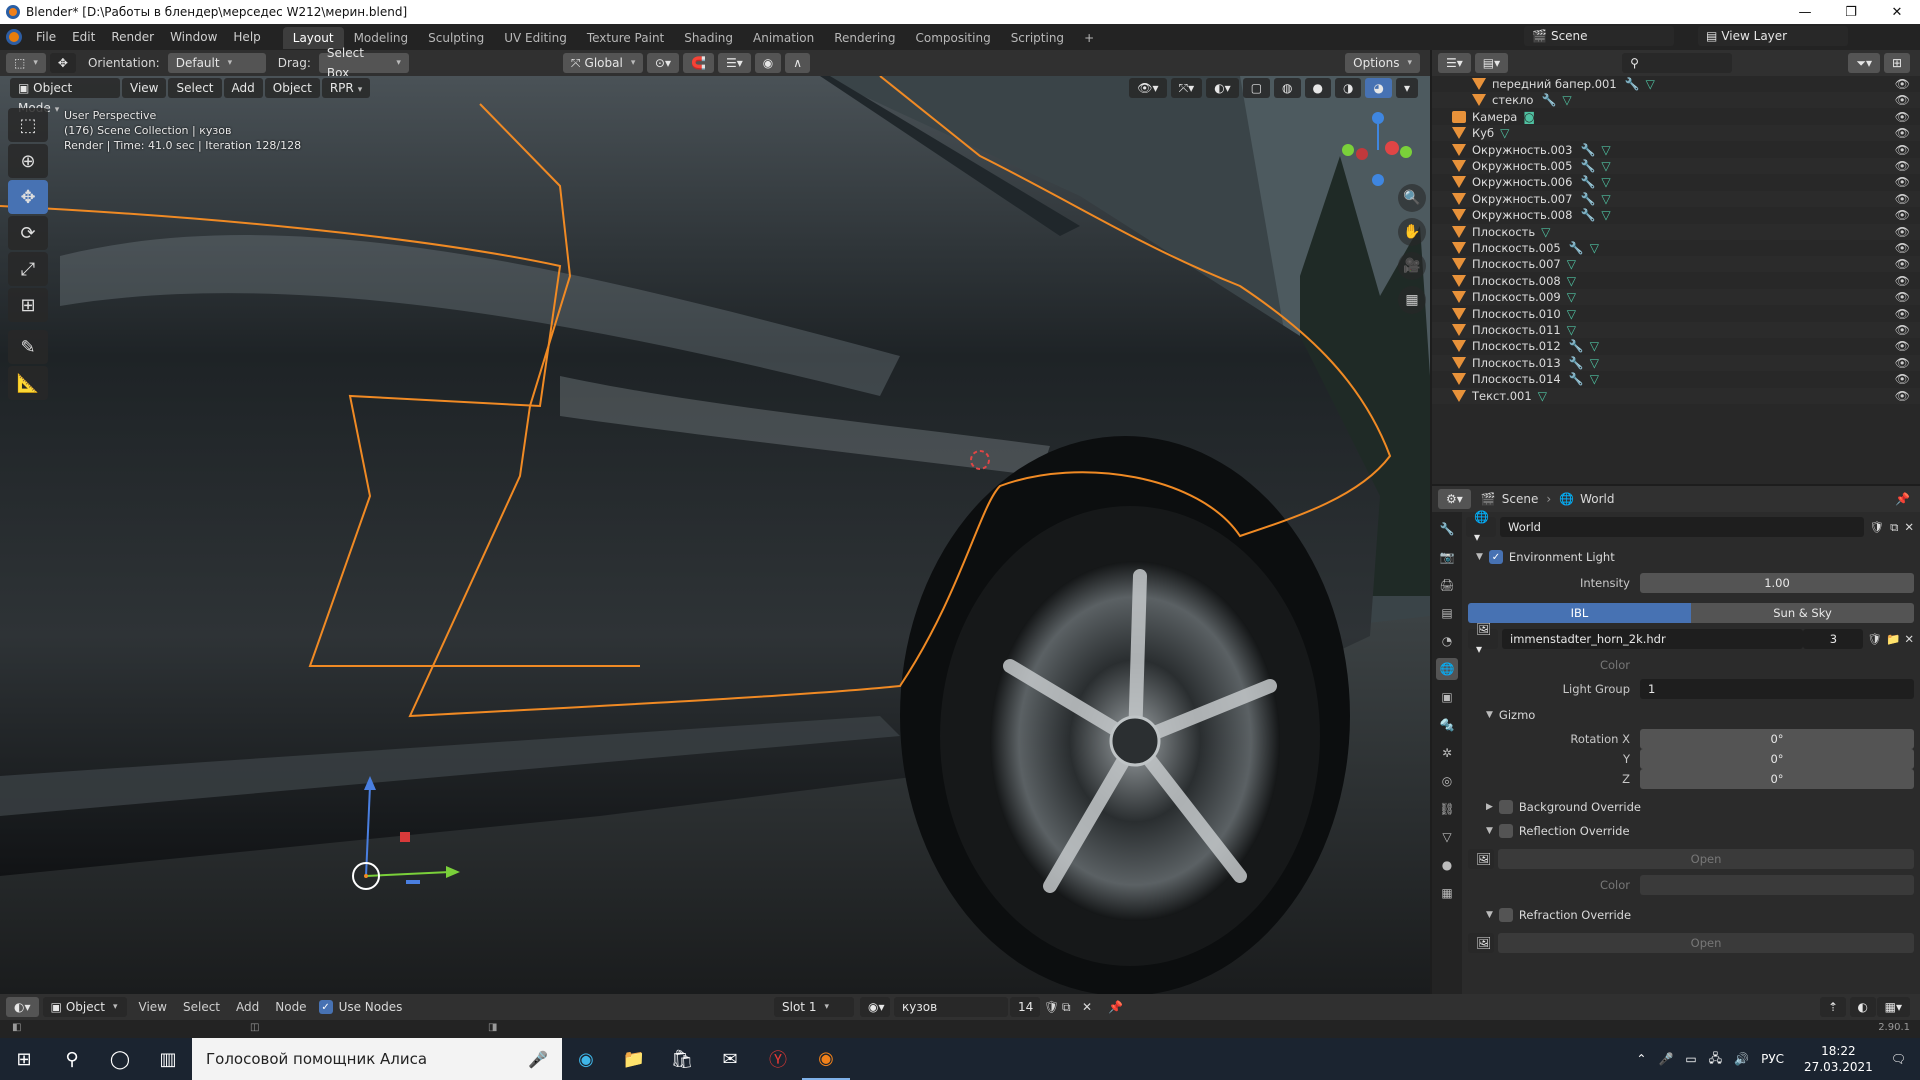  What do you see at coordinates (1454, 63) in the screenshot?
I see `outliner-editor-type-icon: ☰▾` at bounding box center [1454, 63].